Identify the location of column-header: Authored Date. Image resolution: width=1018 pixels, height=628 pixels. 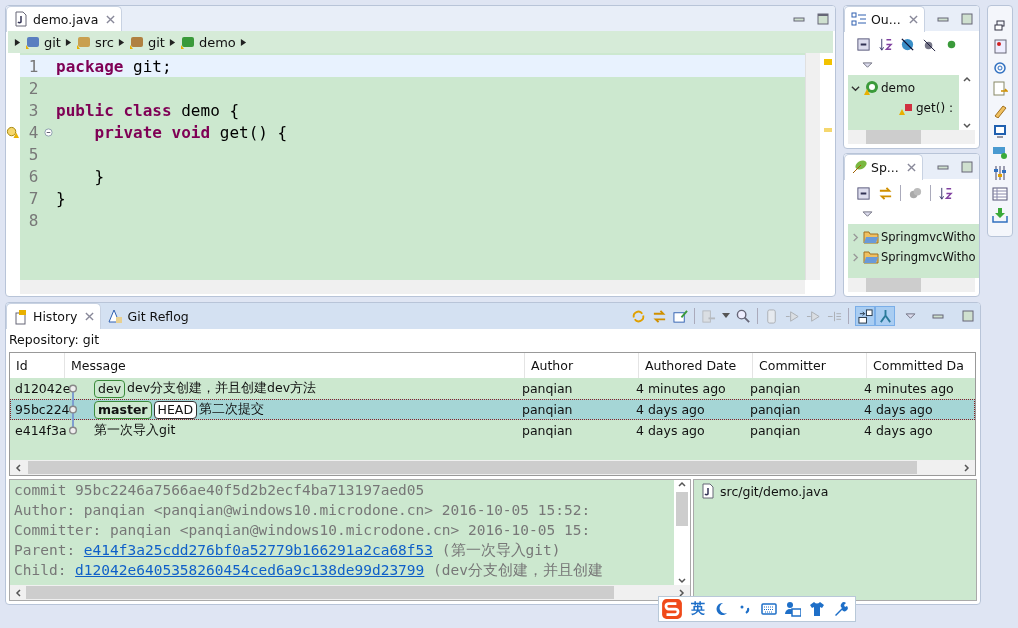
(696, 365).